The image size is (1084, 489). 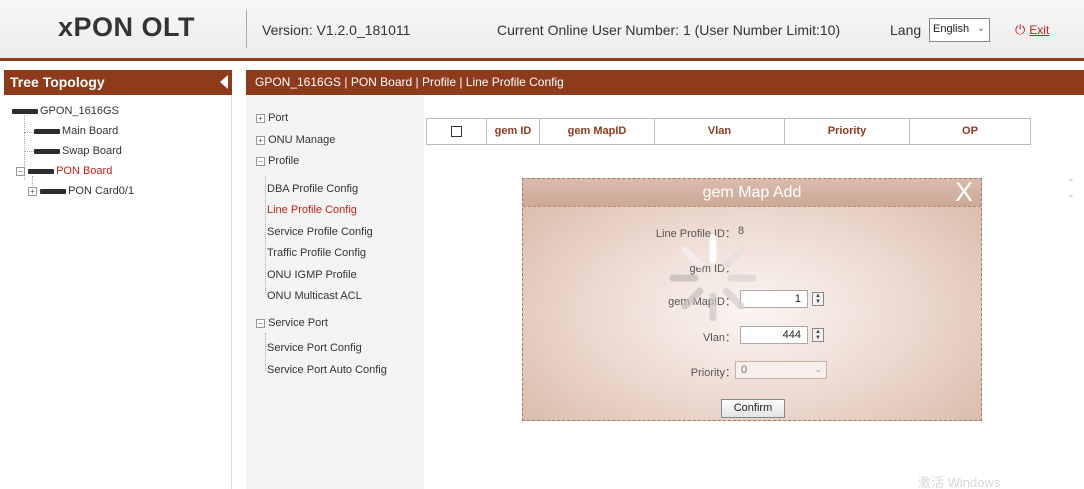 I want to click on scrollbar: ⌃ ⌄, so click(x=1071, y=190).